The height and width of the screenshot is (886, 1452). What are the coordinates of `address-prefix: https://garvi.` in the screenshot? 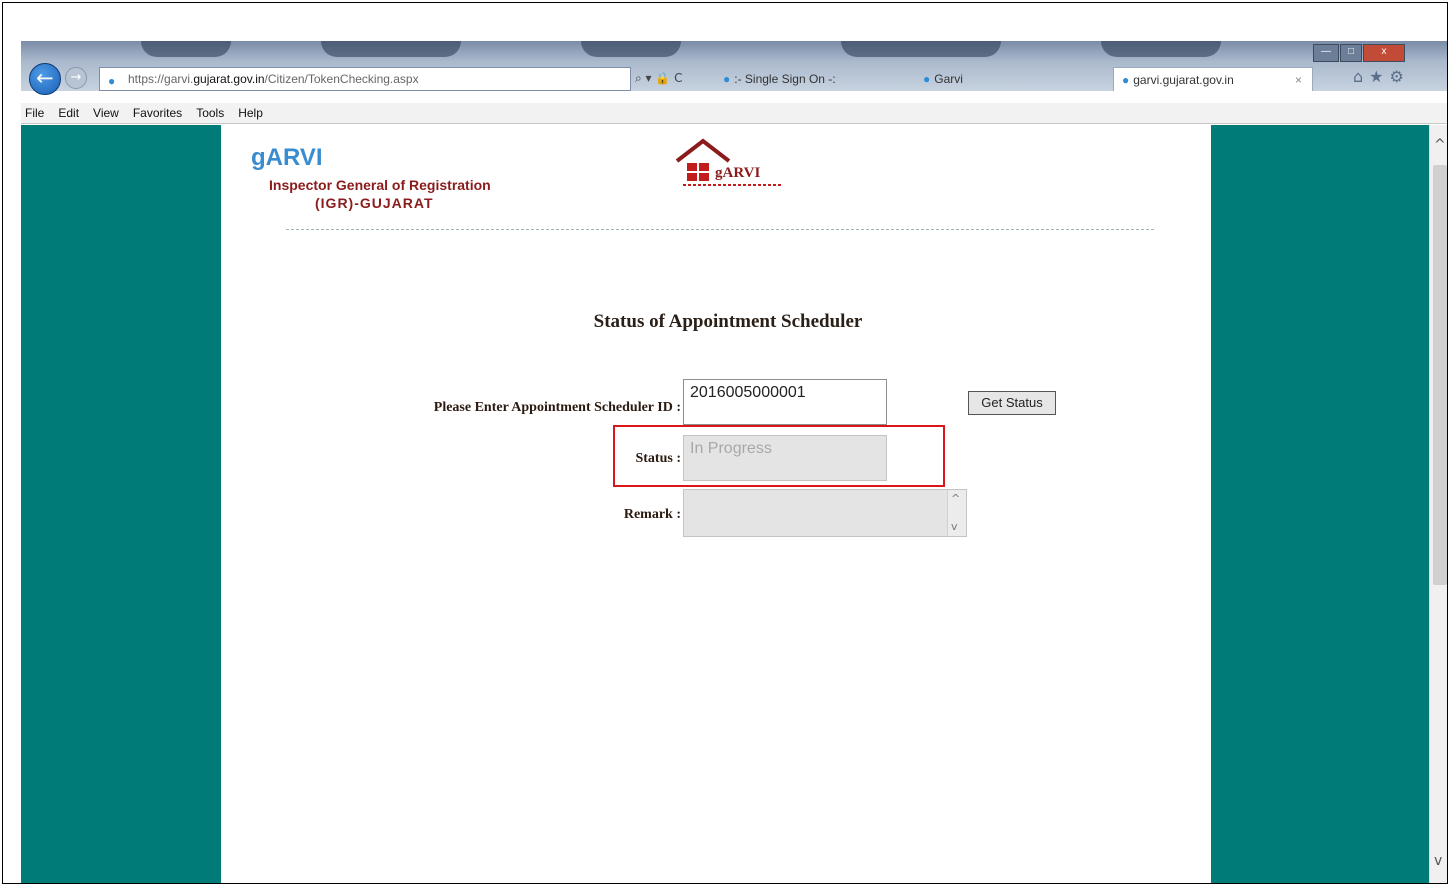 It's located at (161, 79).